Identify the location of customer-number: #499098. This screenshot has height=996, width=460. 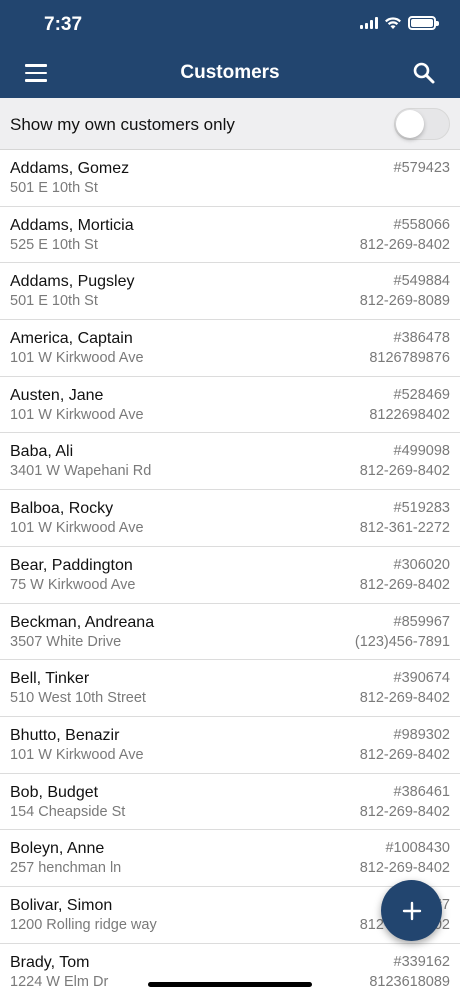
(421, 451).